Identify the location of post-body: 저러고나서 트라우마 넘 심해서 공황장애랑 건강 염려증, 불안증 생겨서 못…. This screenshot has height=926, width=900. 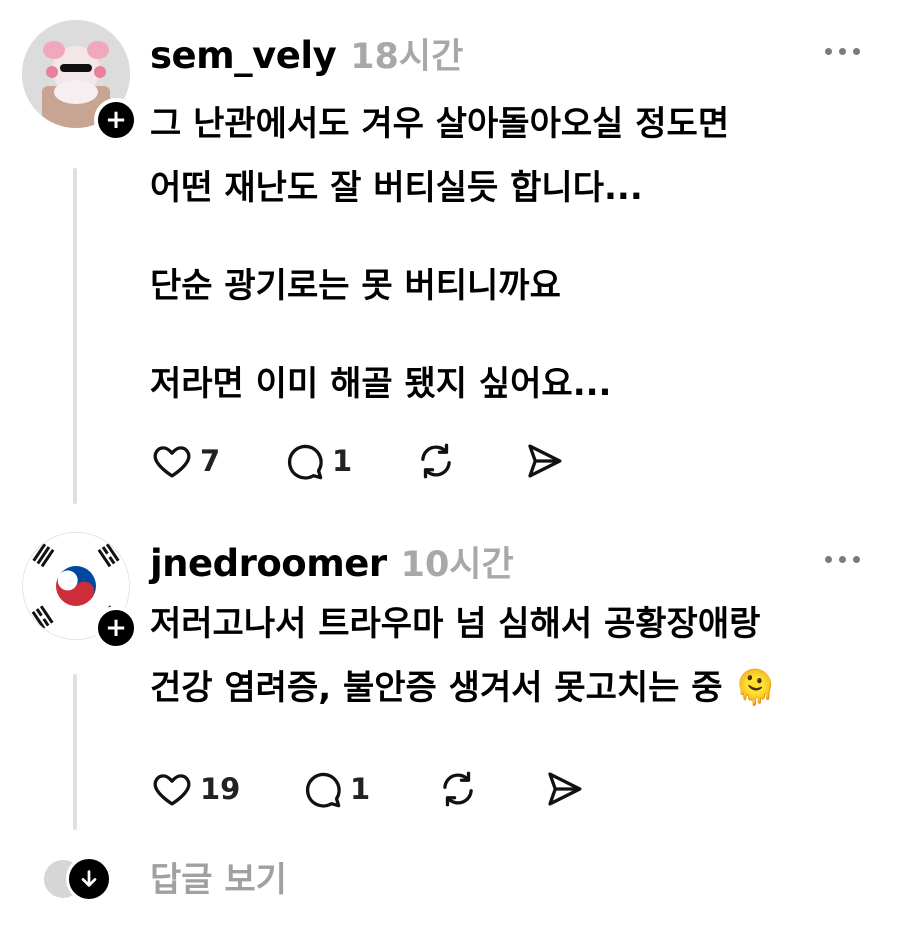
(510, 656).